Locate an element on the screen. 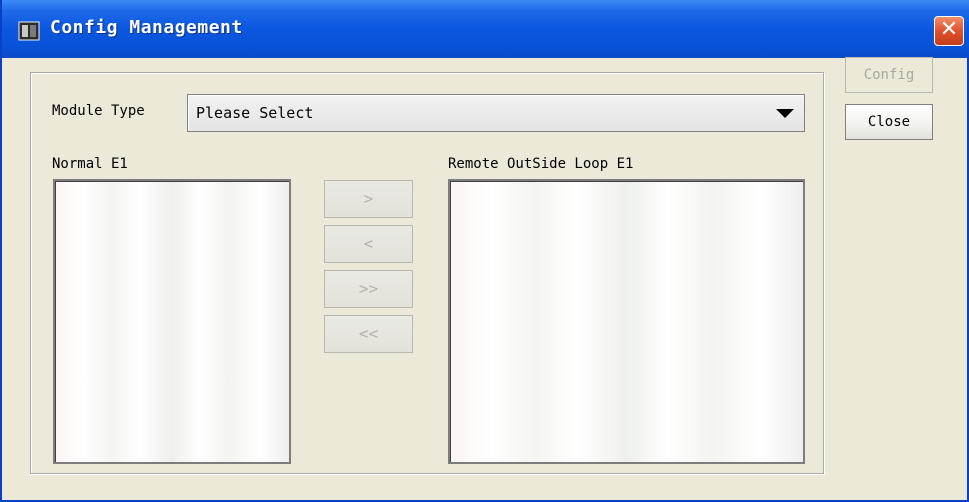 Image resolution: width=969 pixels, height=502 pixels. move-left-button: < is located at coordinates (368, 244).